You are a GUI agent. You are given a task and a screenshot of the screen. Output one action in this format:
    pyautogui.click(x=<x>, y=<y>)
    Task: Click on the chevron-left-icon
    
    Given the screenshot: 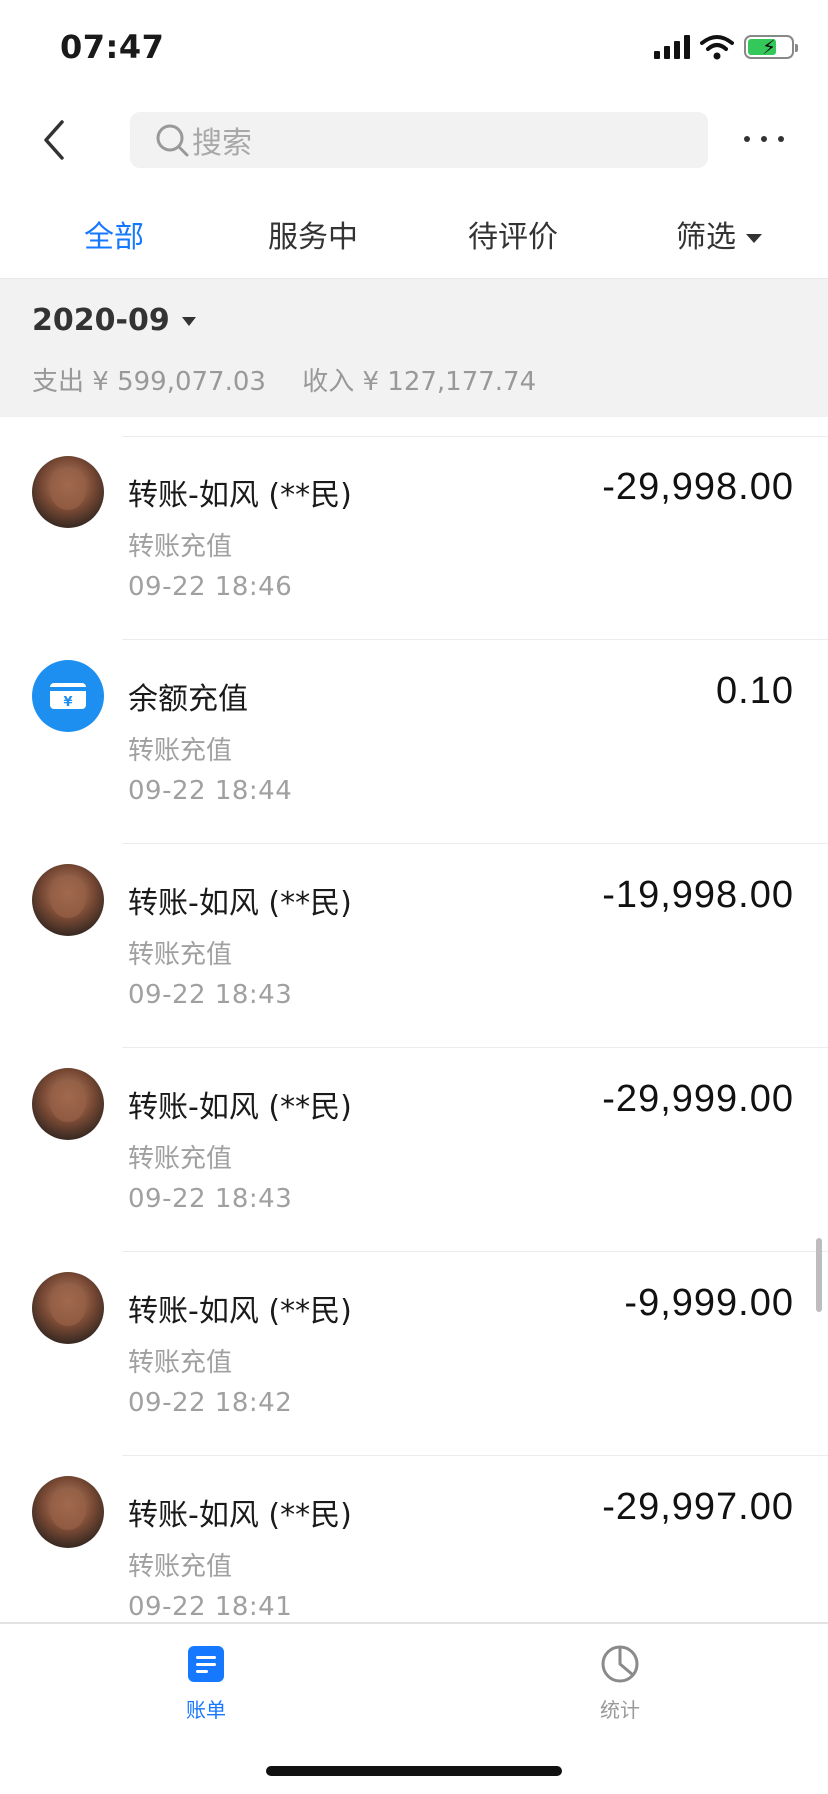 What is the action you would take?
    pyautogui.click(x=54, y=140)
    